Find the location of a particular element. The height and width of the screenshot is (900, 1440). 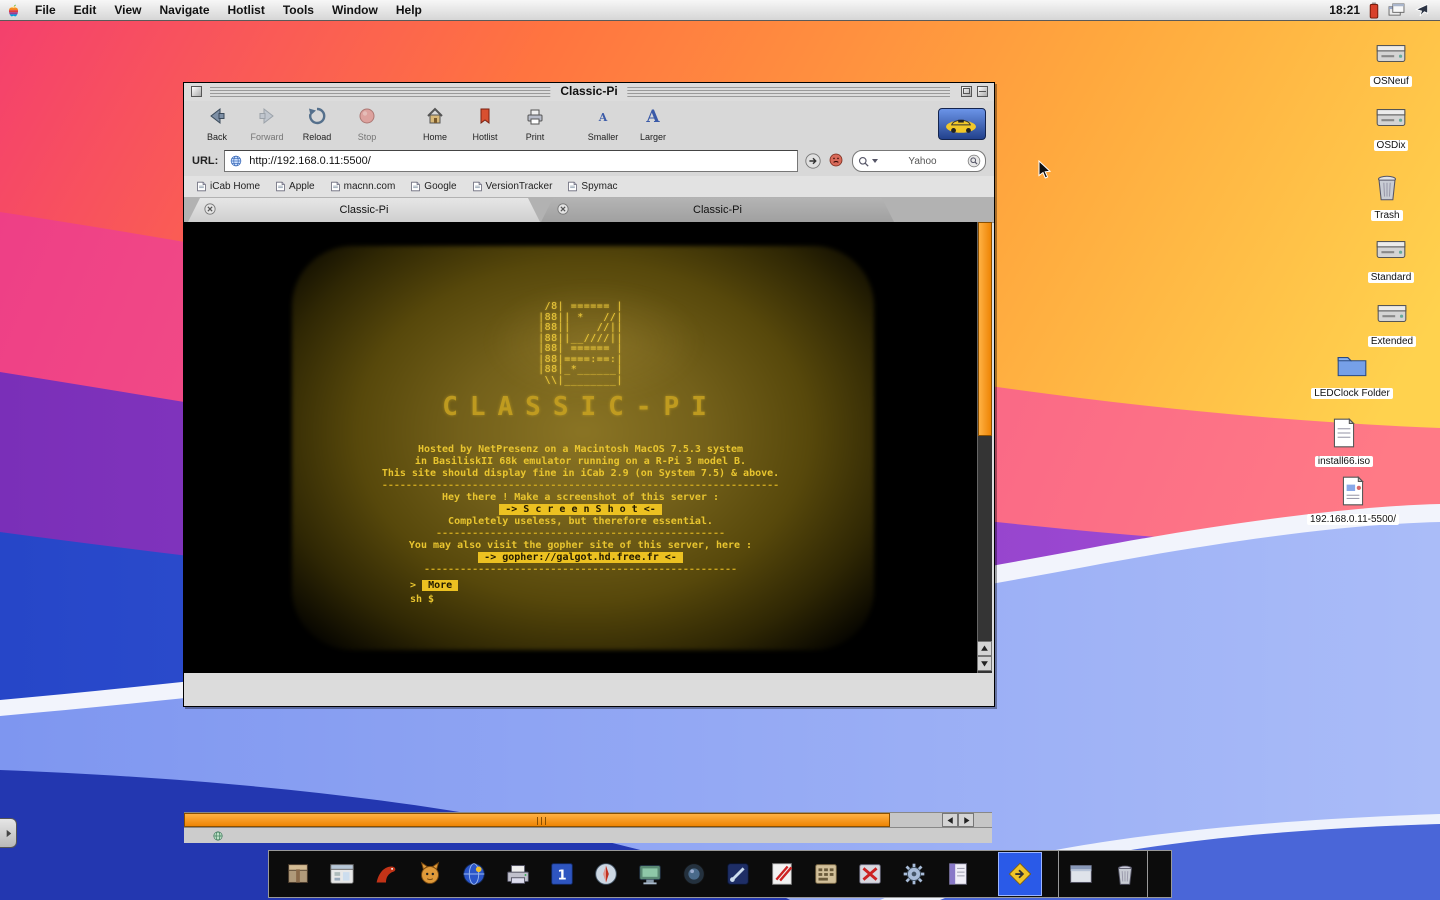

dock-item-yellow-diamond-arrow is located at coordinates (1020, 874).